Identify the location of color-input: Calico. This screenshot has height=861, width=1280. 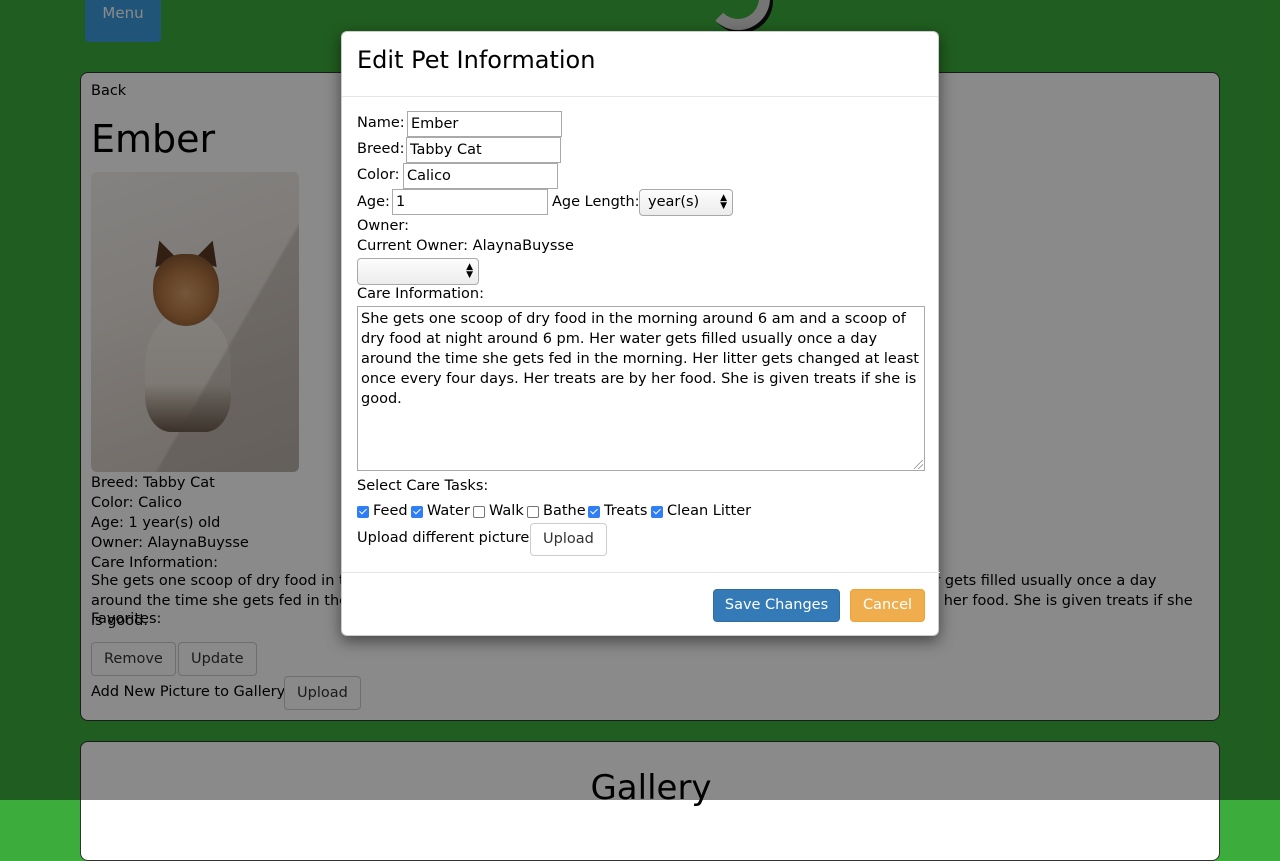
(480, 176).